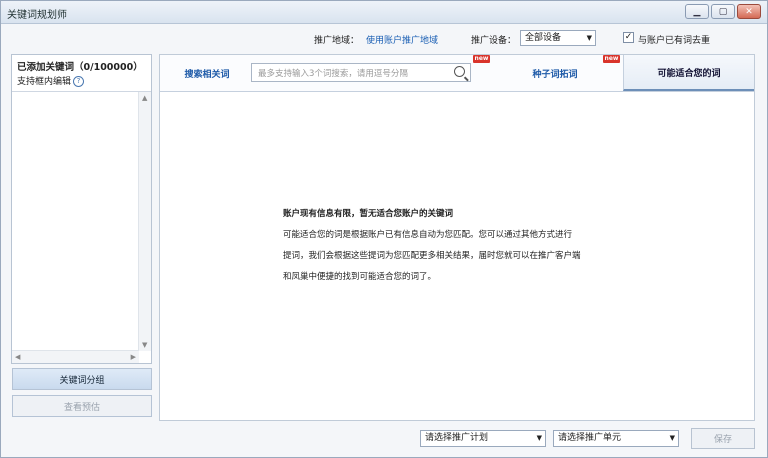 The height and width of the screenshot is (458, 768). I want to click on empty-state-line: 提词，我们会根据这些提词为您匹配更多相关结果，届时您就可以在推广客户端, so click(432, 256).